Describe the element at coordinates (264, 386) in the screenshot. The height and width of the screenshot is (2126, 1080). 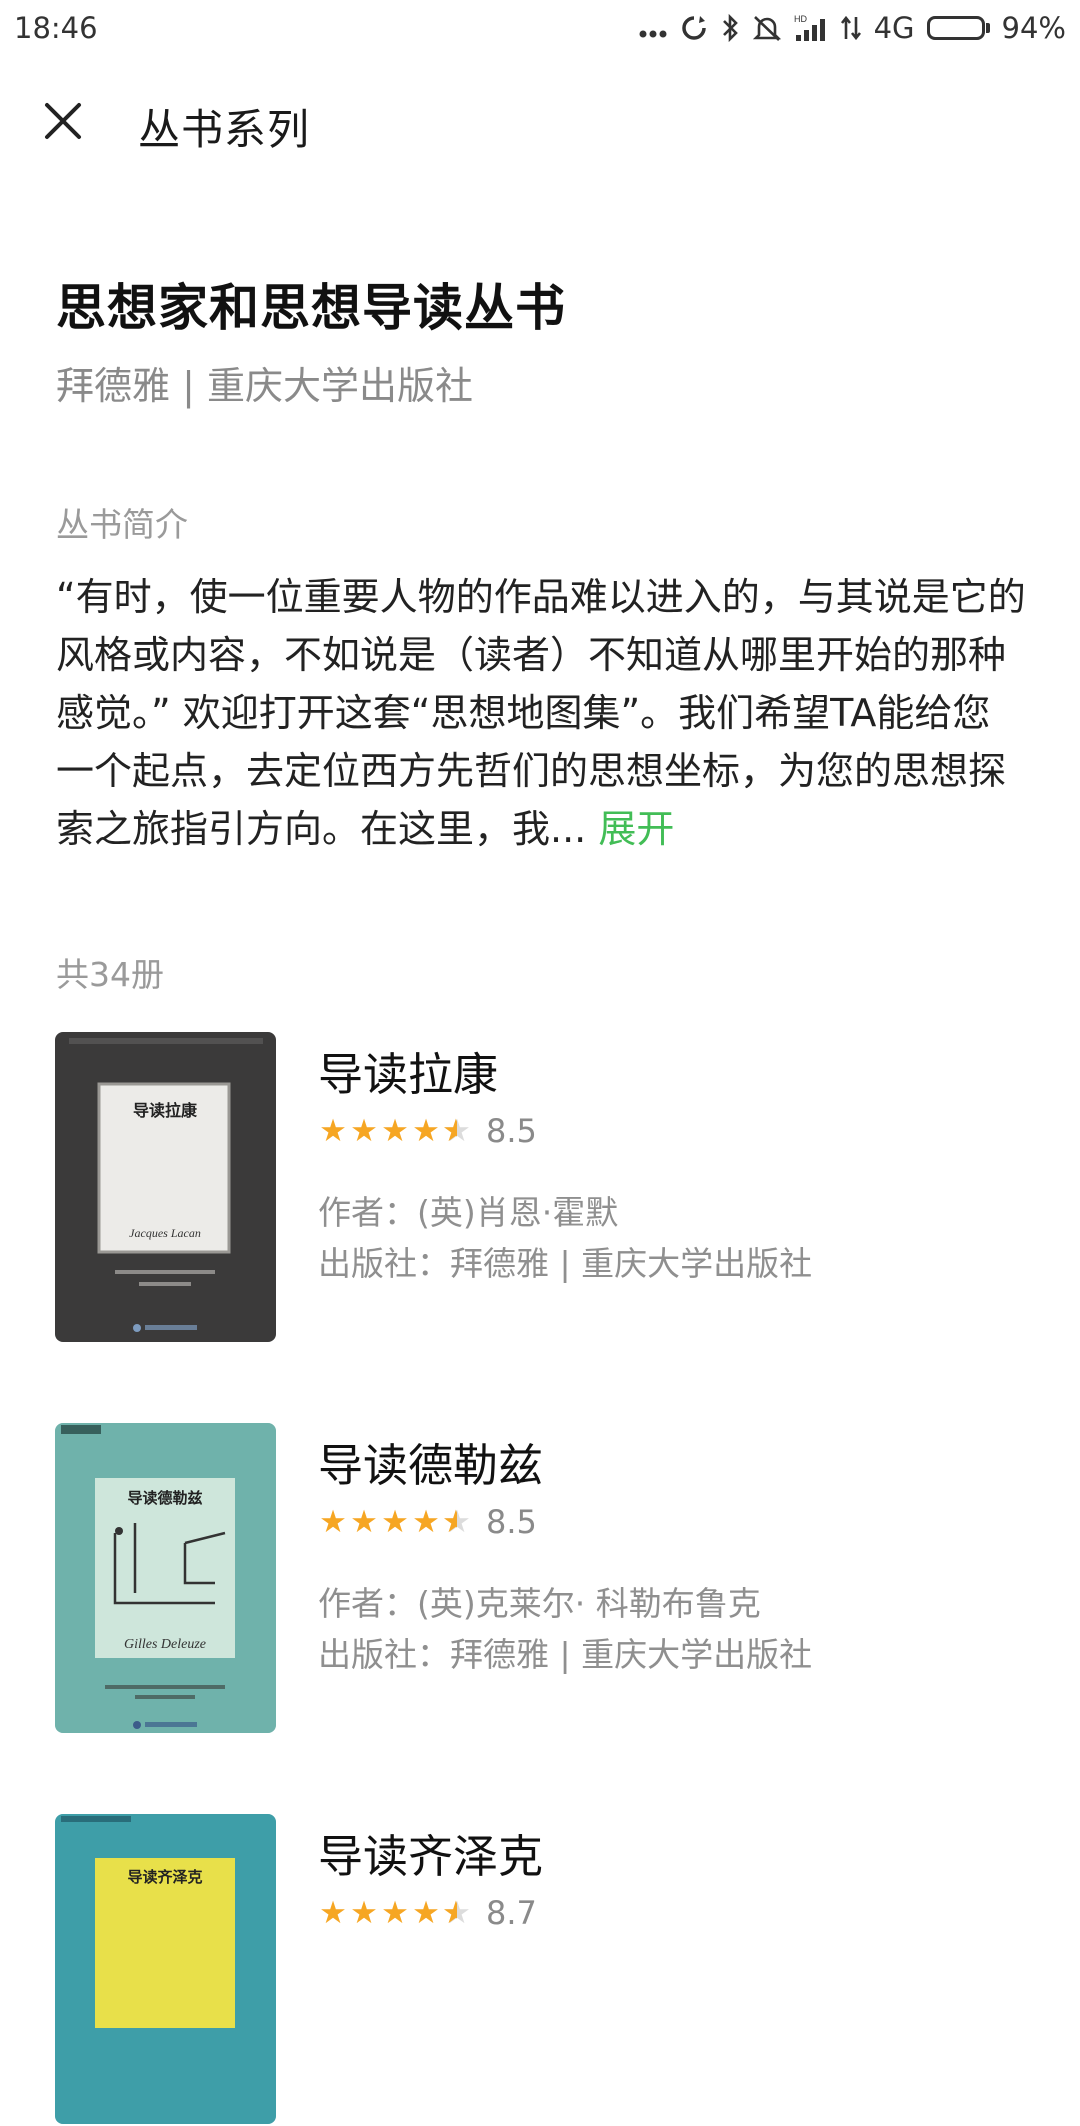
I see `series-subtitle: 拜德雅 | 重庆大学出版社` at that location.